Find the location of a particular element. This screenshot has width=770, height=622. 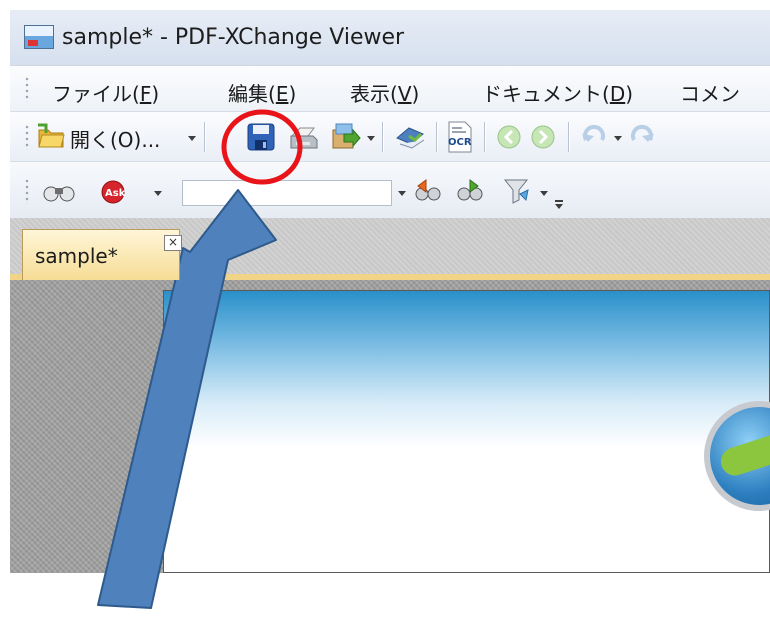

forward-icon is located at coordinates (543, 137).